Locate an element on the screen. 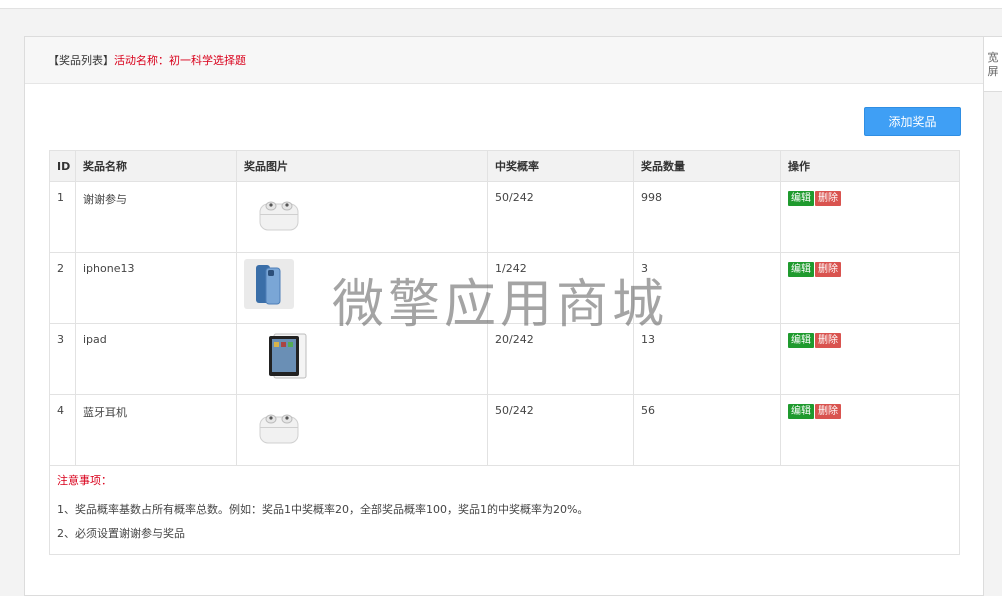 The image size is (1002, 596). activity-name: 活动名称：初一科学选择题 is located at coordinates (180, 60).